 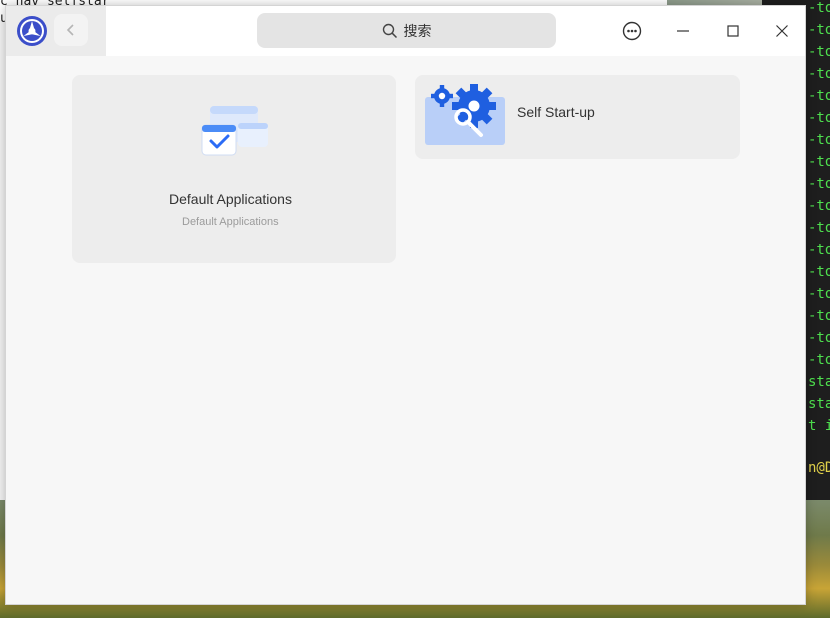 What do you see at coordinates (819, 468) in the screenshot?
I see `terminal-prompt: n@D` at bounding box center [819, 468].